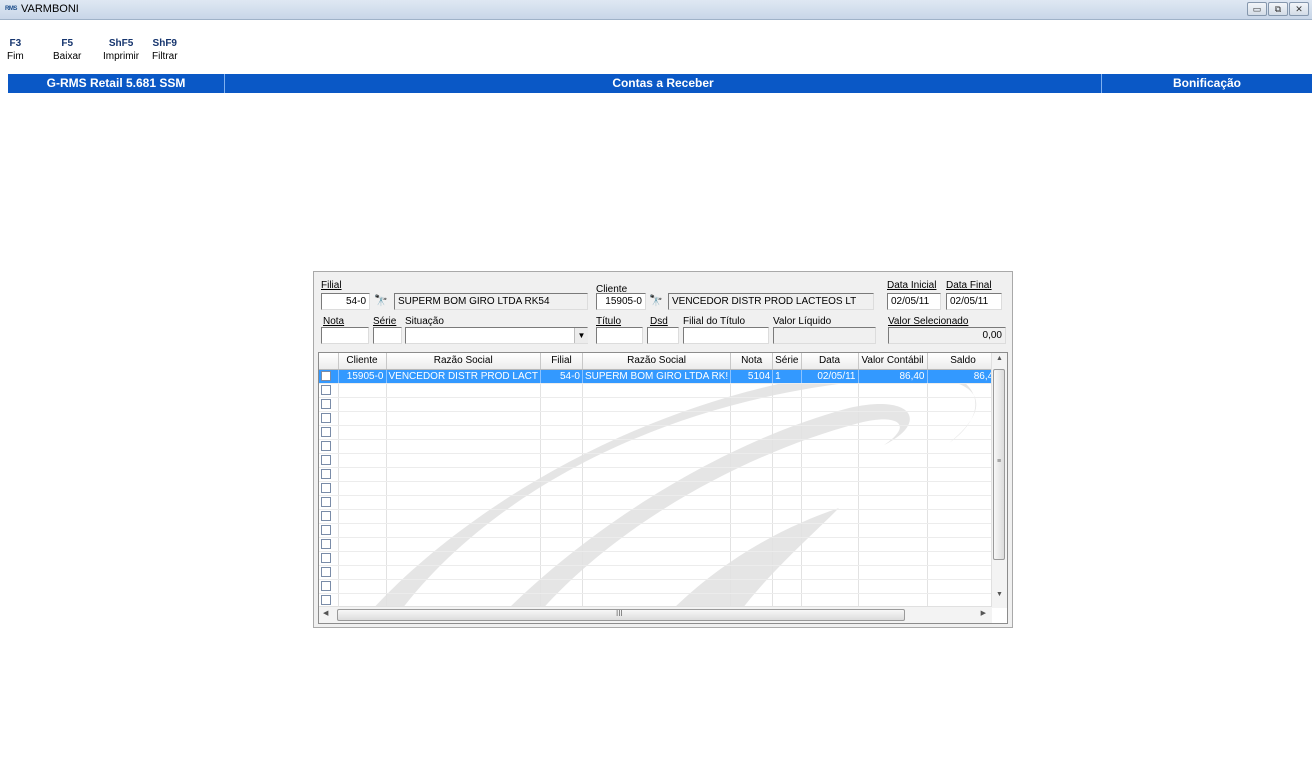  I want to click on data-inicial-field: 02/05/11, so click(914, 301).